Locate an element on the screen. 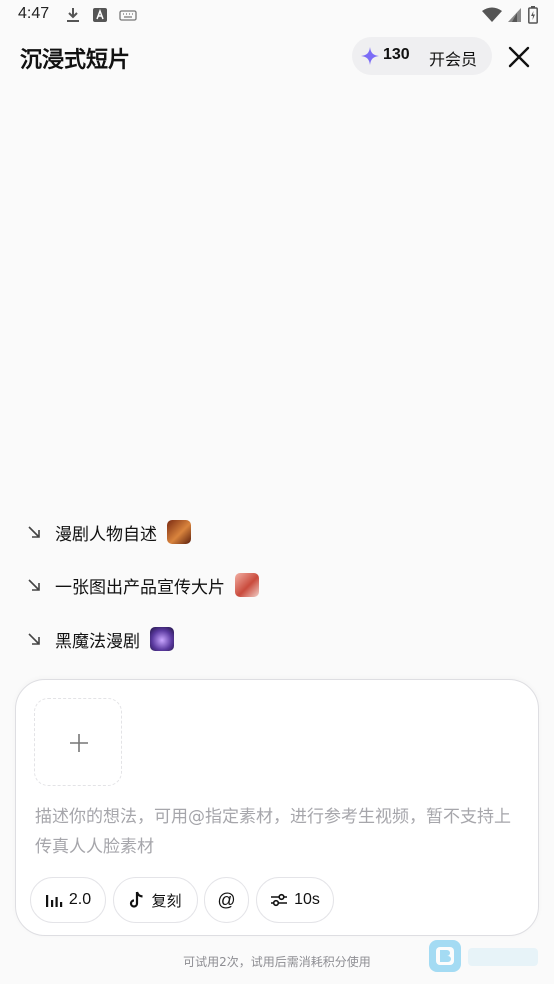 Image resolution: width=554 pixels, height=984 pixels. duration-label: 10s is located at coordinates (307, 899).